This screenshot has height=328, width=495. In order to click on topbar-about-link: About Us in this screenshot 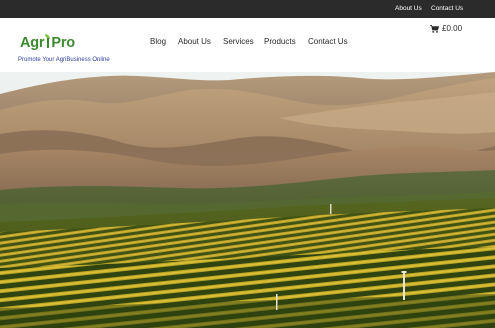, I will do `click(408, 8)`.